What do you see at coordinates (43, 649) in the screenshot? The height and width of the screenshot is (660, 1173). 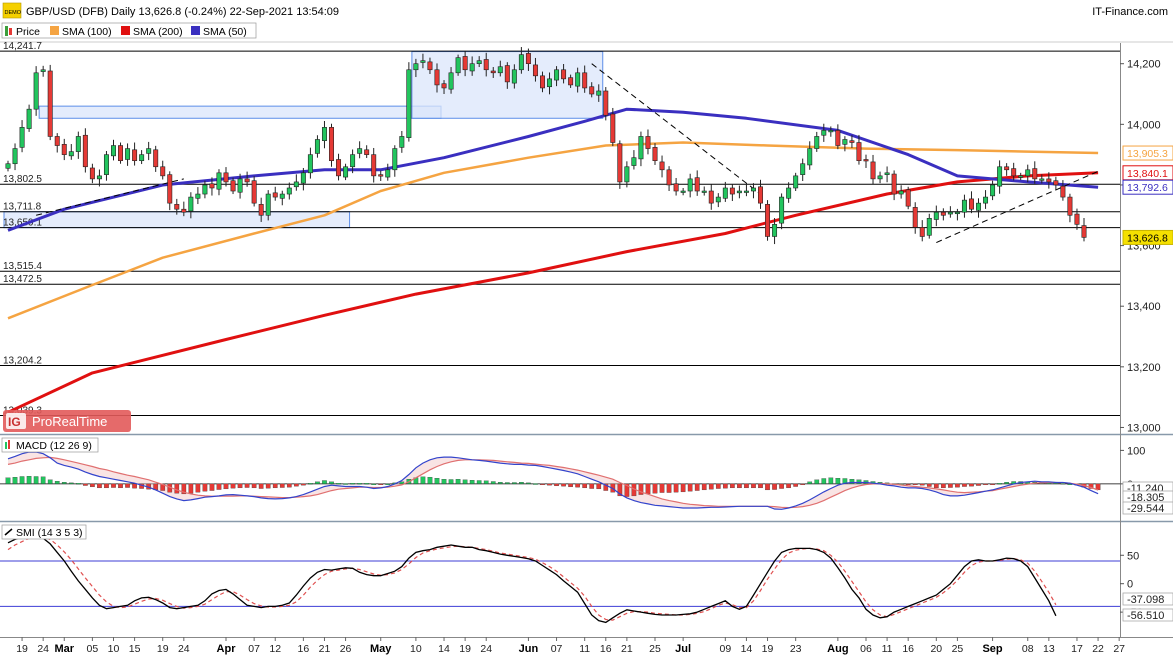 I see `x-tick-label-1: 24` at bounding box center [43, 649].